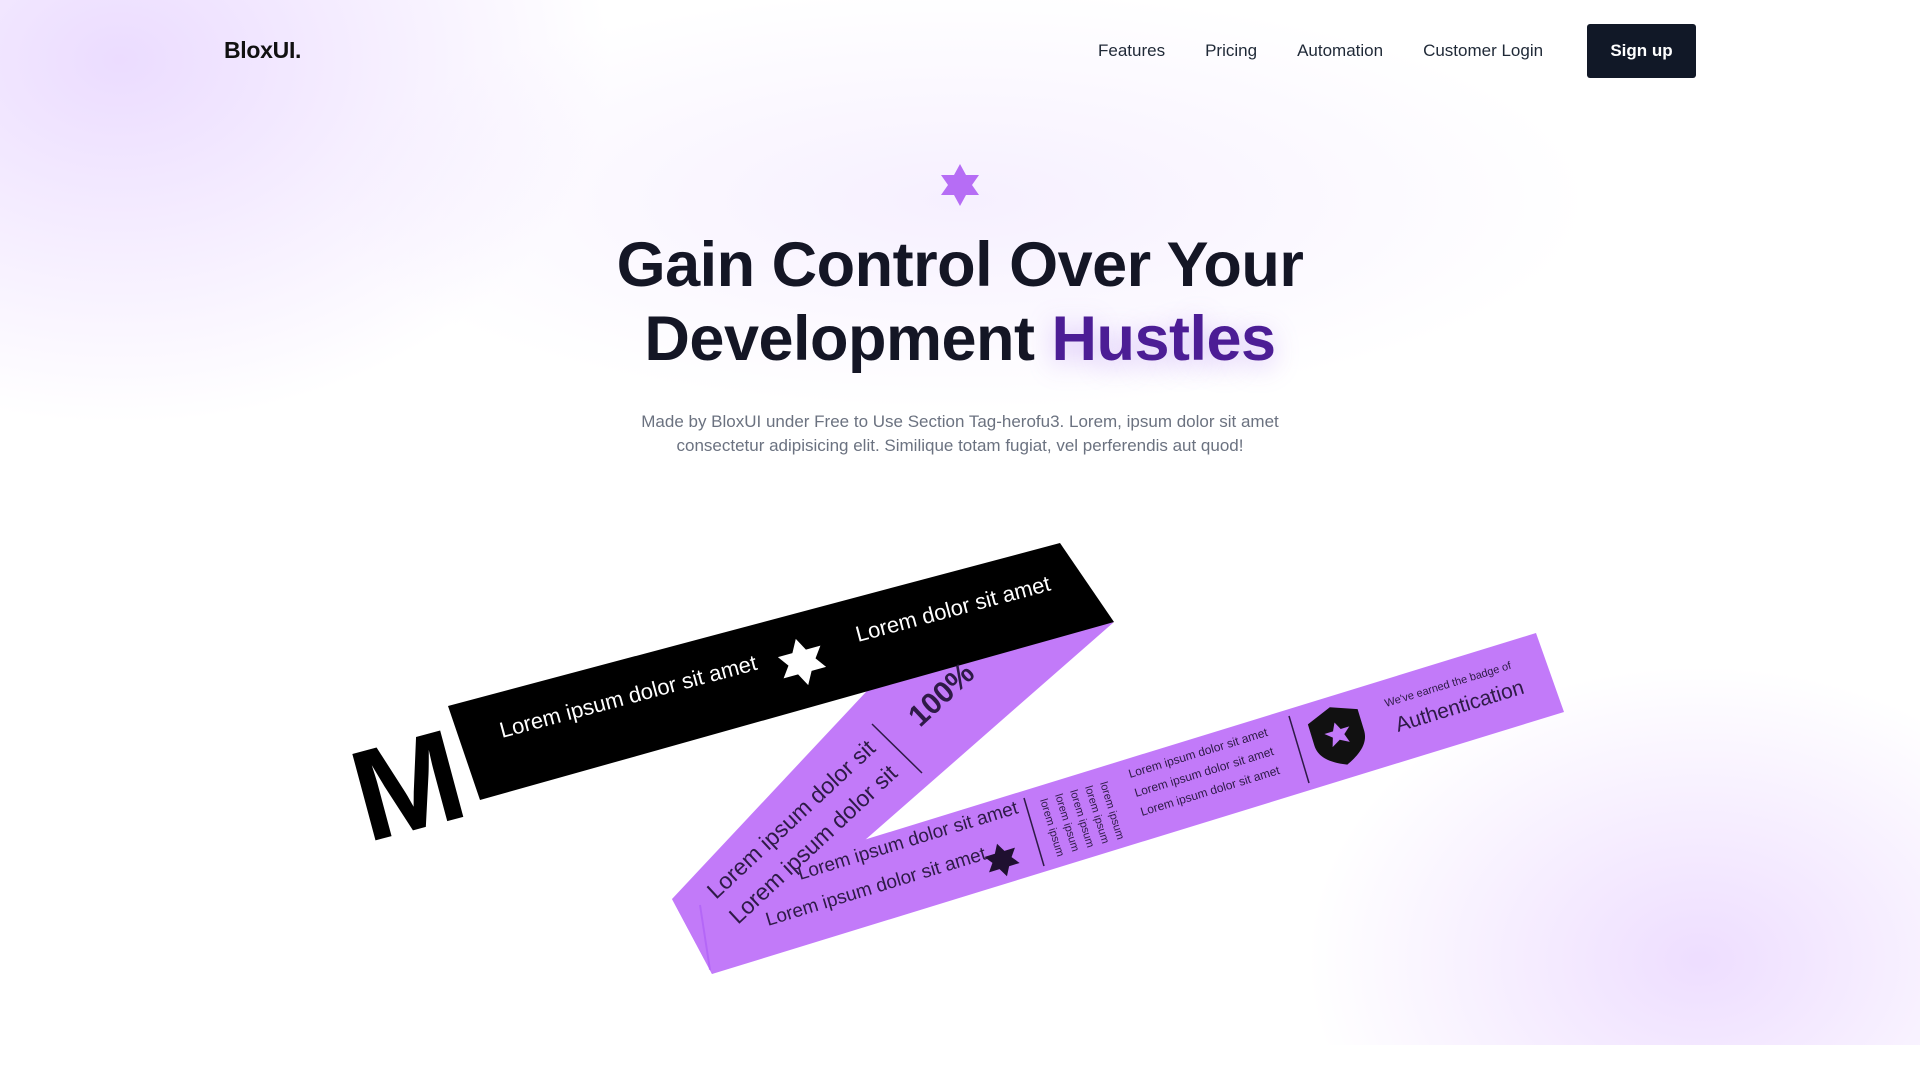 This screenshot has height=1080, width=1920. What do you see at coordinates (262, 50) in the screenshot?
I see `brand-logo: BloxUI.` at bounding box center [262, 50].